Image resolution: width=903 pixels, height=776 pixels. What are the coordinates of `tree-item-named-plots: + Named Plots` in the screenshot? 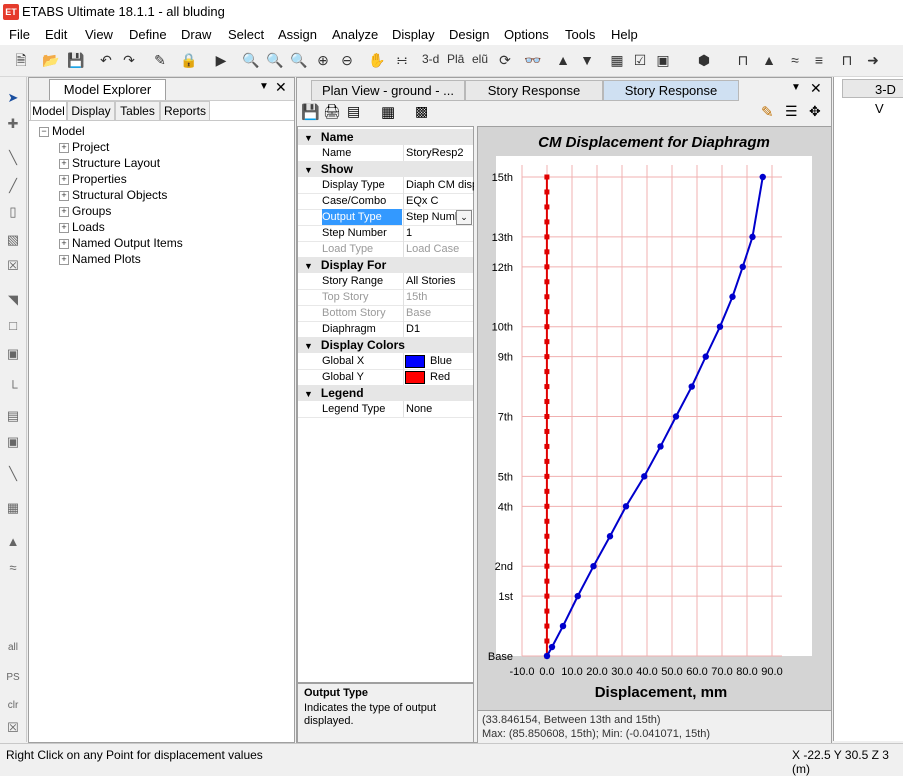 It's located at (100, 259).